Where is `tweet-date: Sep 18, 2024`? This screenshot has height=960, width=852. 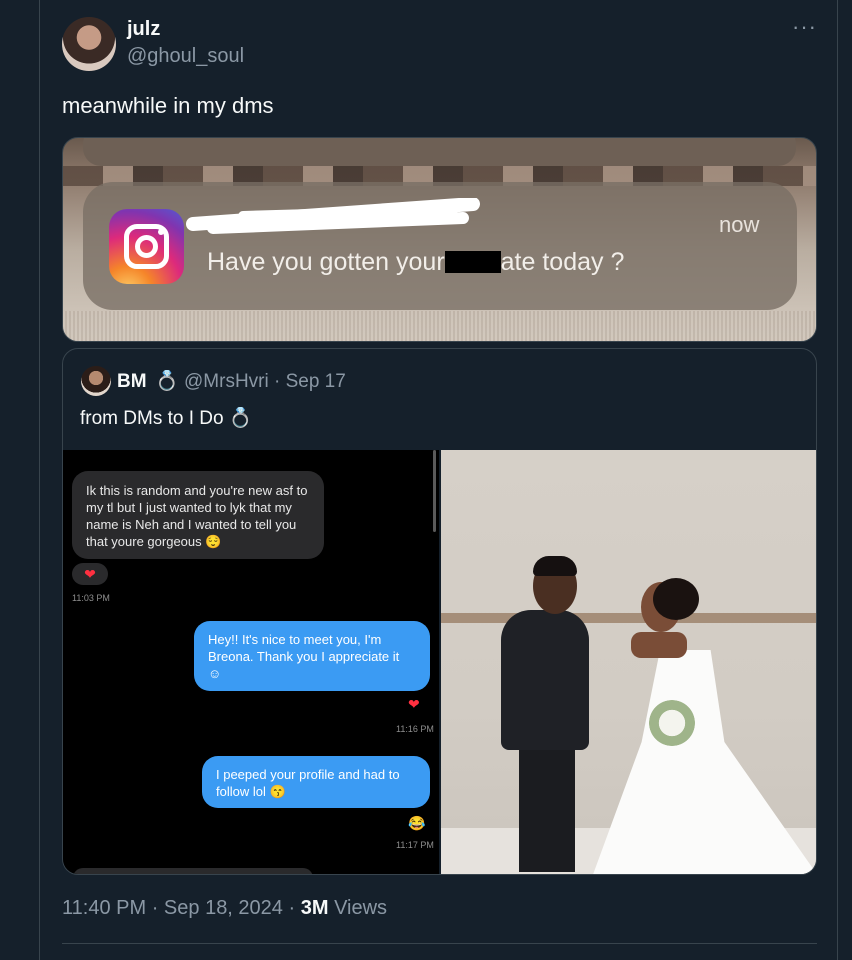
tweet-date: Sep 18, 2024 is located at coordinates (223, 908).